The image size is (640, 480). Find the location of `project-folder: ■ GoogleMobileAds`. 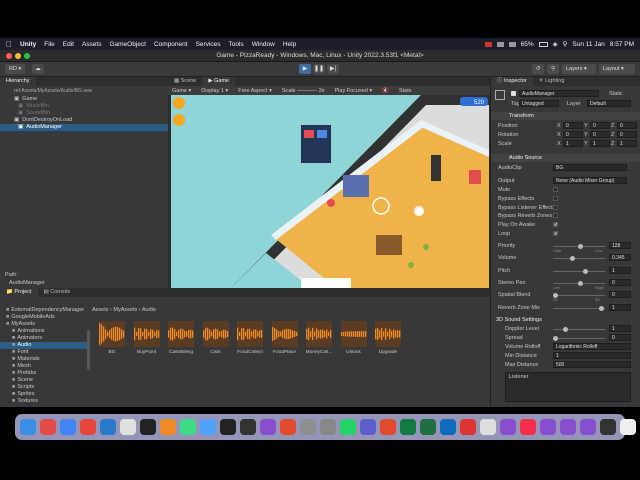

project-folder: ■ GoogleMobileAds is located at coordinates (45, 317).